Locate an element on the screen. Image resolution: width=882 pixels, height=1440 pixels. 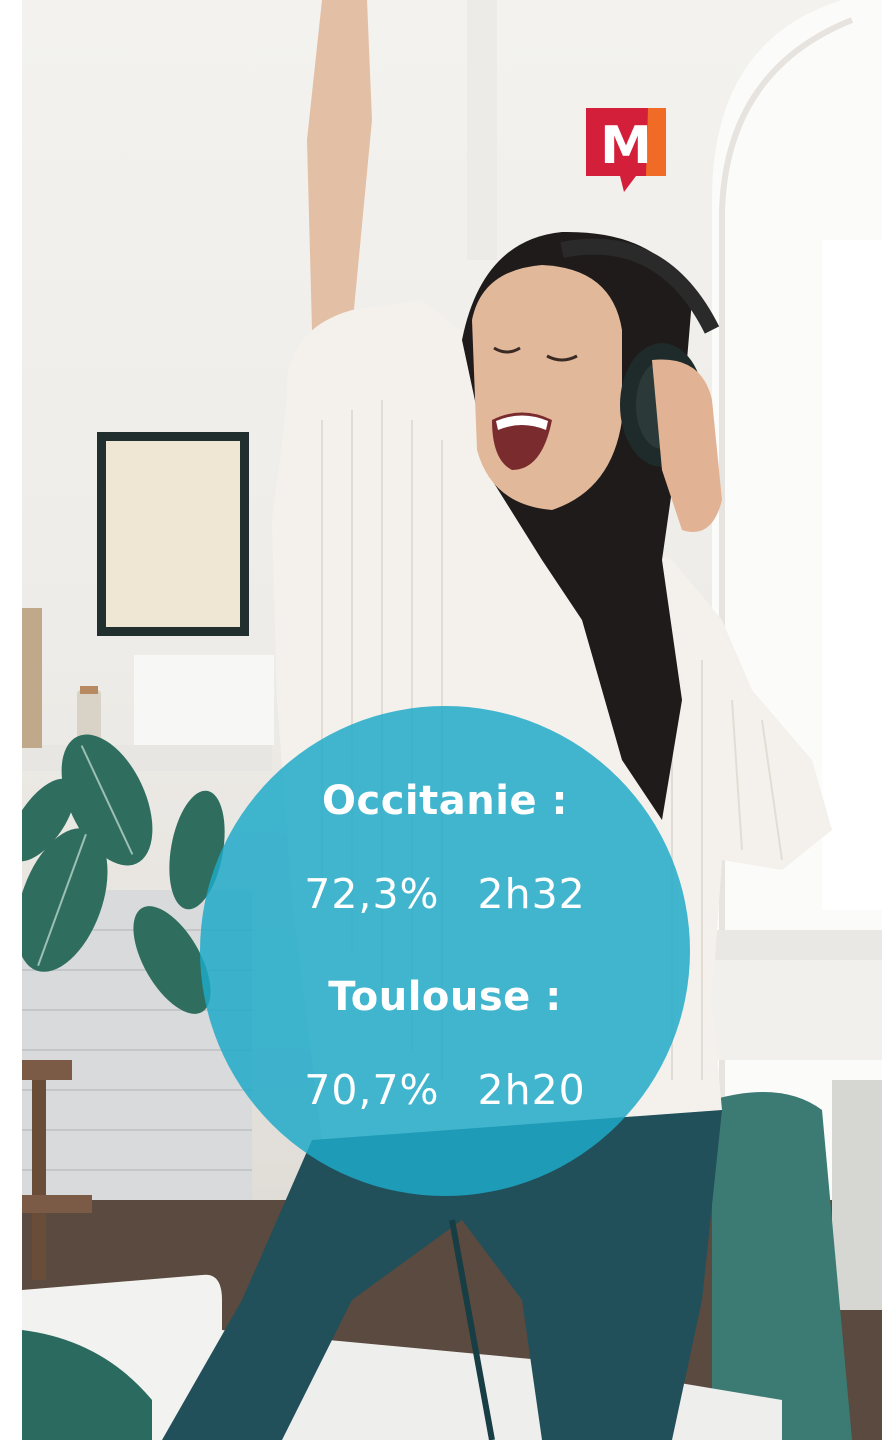
percent-toulouse: 70,7% is located at coordinates (372, 1090).